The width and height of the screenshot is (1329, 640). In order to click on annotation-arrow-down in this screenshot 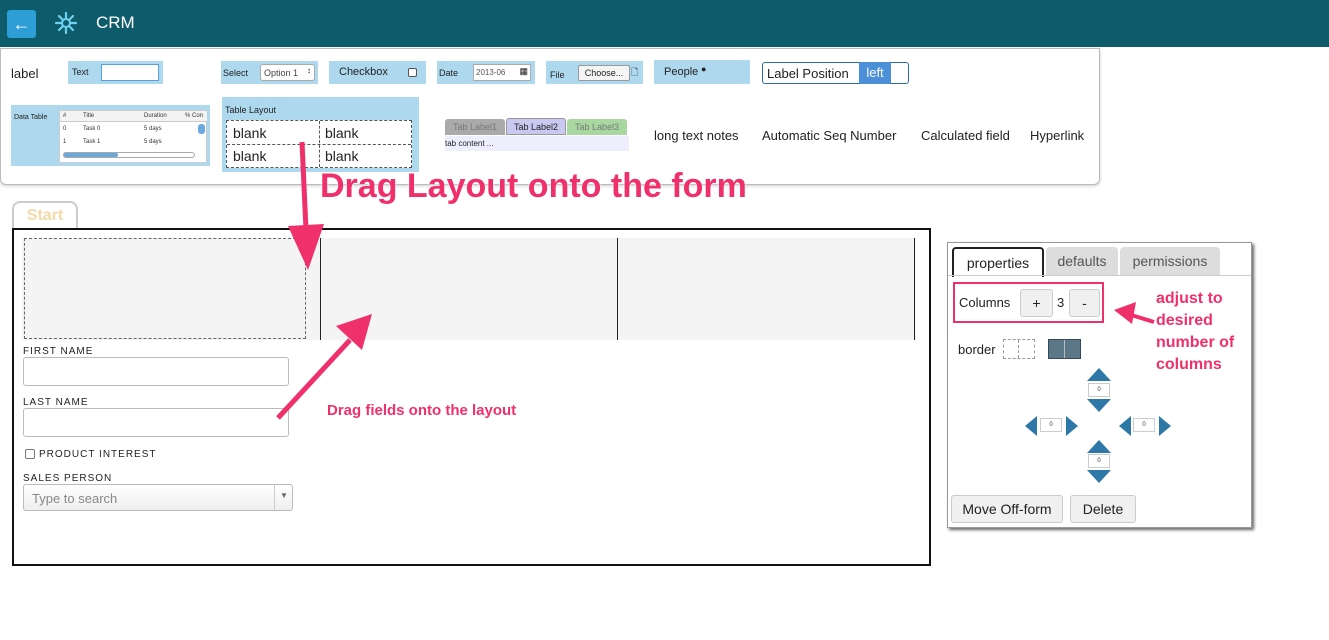, I will do `click(306, 247)`.